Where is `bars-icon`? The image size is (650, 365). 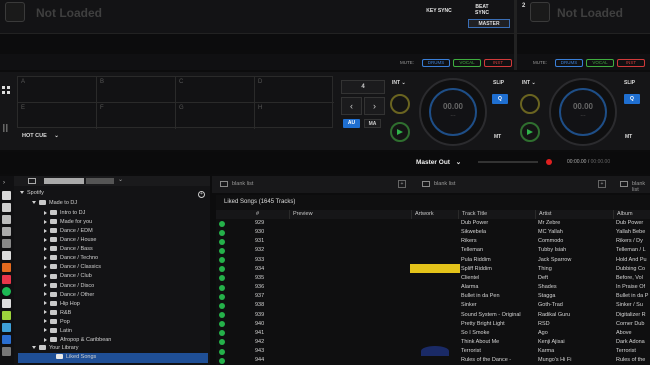 bars-icon is located at coordinates (6, 128).